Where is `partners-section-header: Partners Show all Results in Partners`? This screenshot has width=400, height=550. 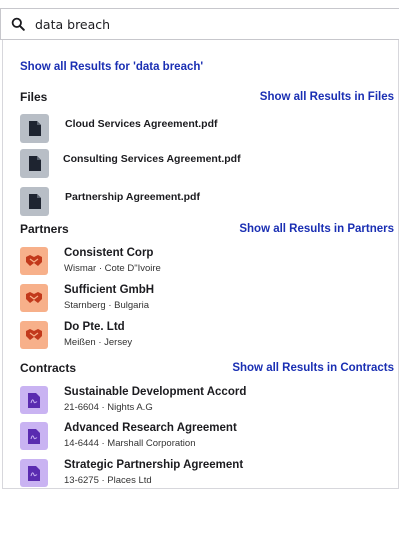
partners-section-header: Partners Show all Results in Partners is located at coordinates (207, 229).